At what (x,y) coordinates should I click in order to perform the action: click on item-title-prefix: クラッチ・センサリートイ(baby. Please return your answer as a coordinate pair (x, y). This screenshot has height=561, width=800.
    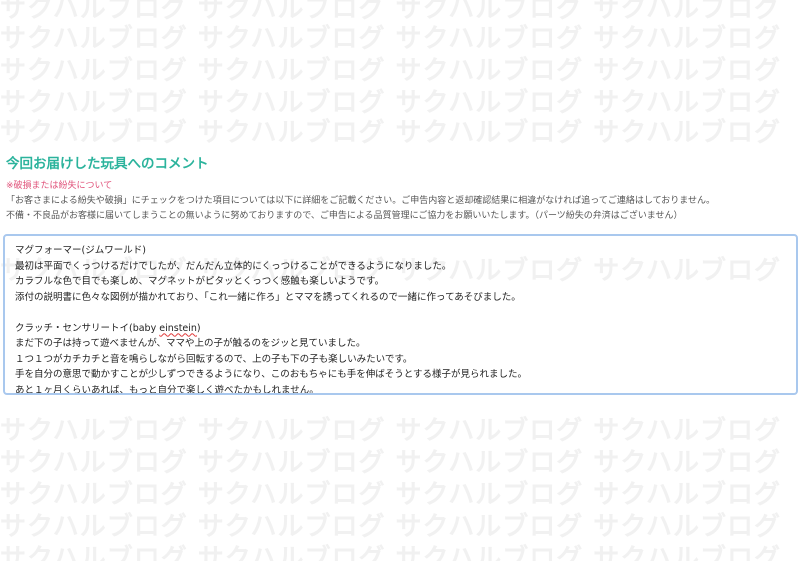
    Looking at the image, I should click on (87, 328).